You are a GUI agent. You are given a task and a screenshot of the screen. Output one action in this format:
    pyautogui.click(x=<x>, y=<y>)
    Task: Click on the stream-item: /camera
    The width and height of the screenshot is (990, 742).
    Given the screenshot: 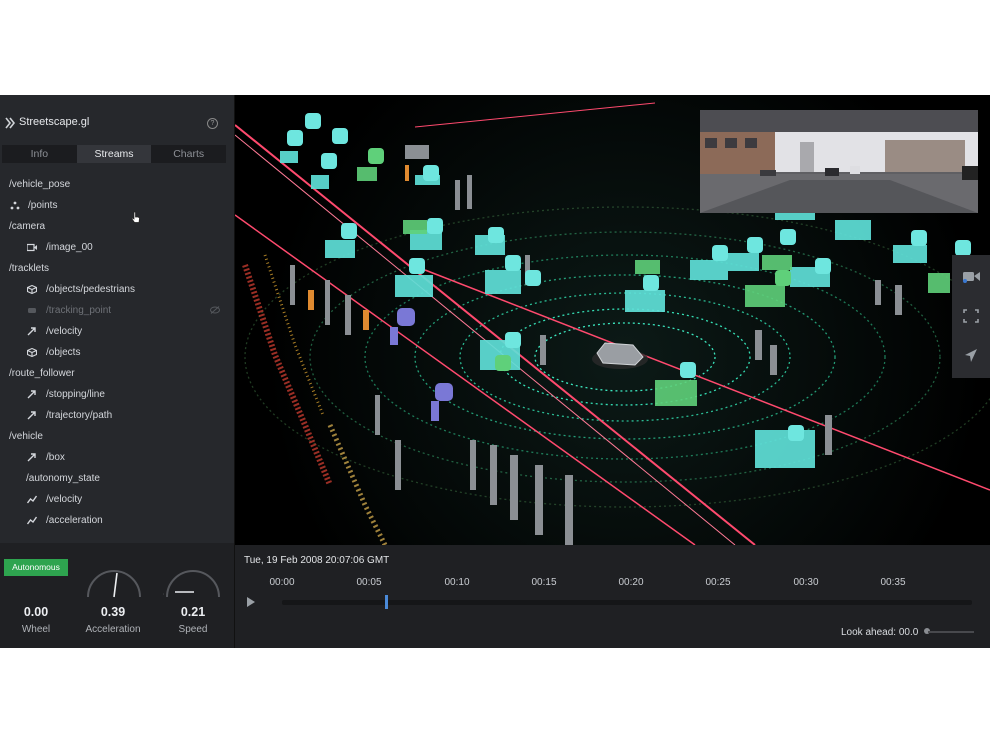 What is the action you would take?
    pyautogui.click(x=117, y=226)
    